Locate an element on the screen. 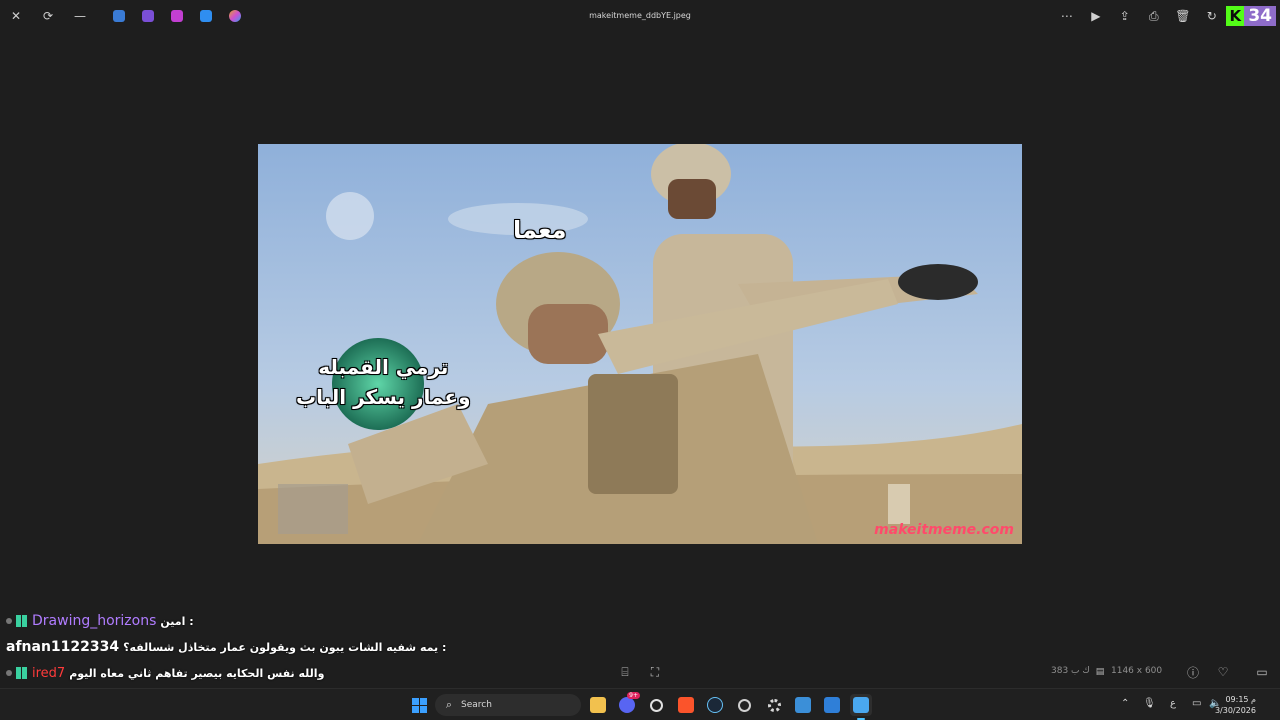 The image size is (1280, 720). search-placeholder: Search is located at coordinates (476, 705).